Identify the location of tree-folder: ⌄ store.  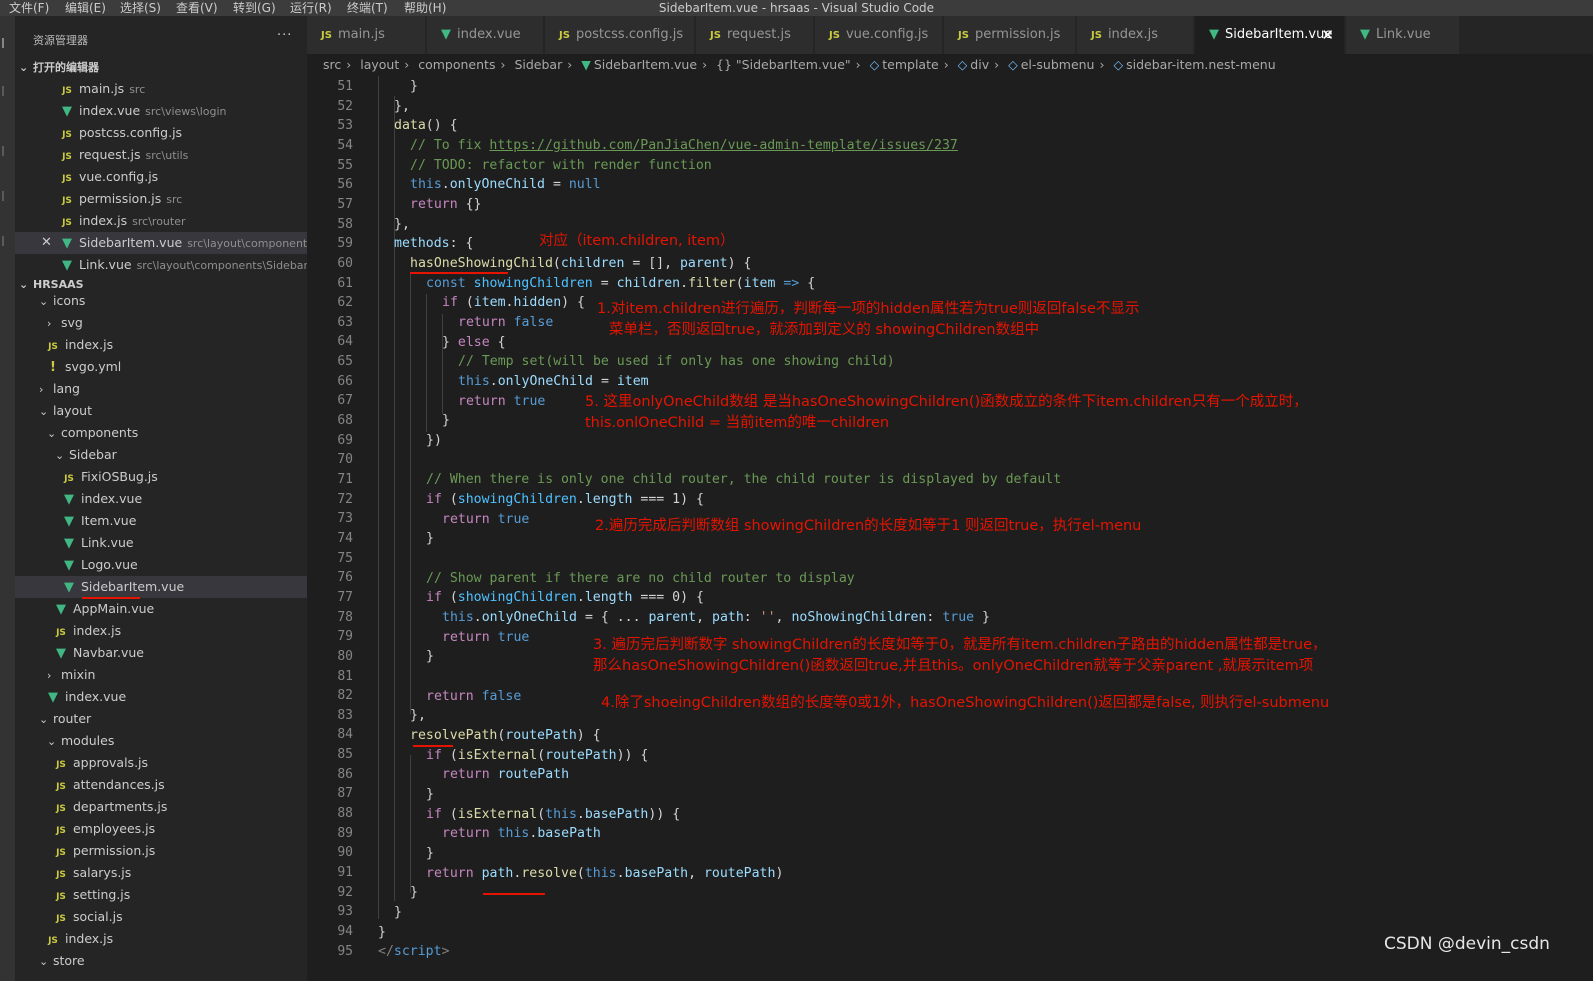
(161, 961).